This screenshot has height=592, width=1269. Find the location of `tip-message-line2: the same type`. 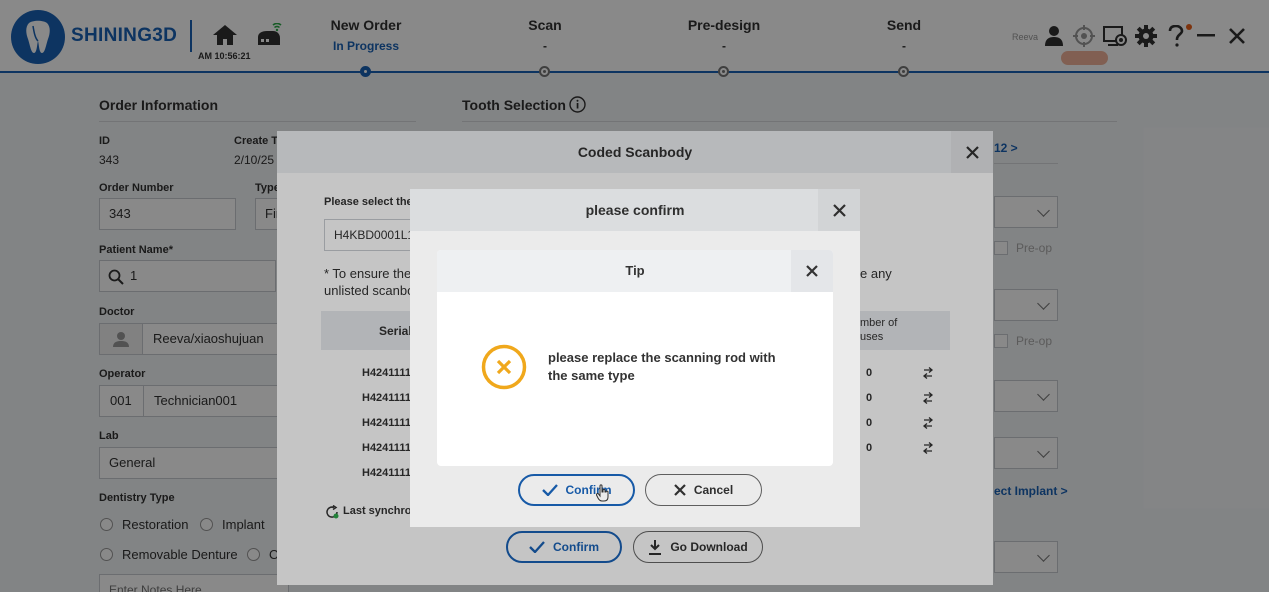

tip-message-line2: the same type is located at coordinates (591, 375).